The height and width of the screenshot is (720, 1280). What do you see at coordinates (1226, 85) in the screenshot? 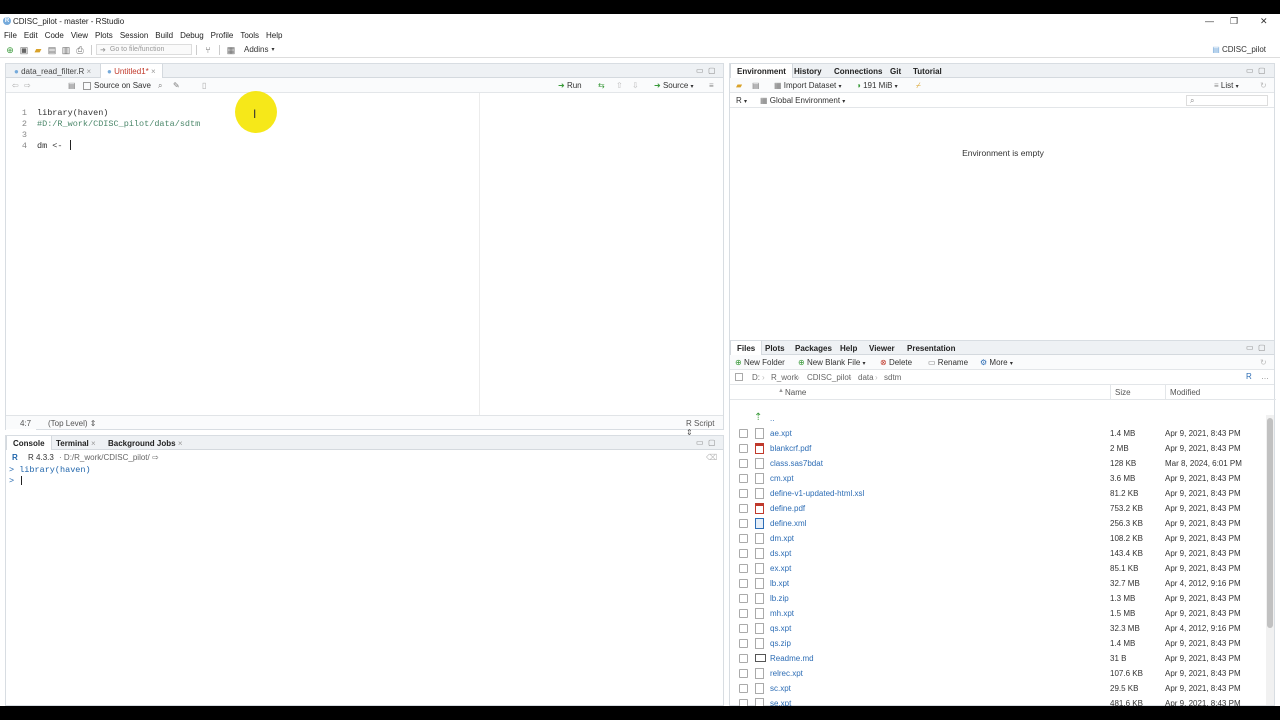
I see `view-mode-menu: ≡ List ▾` at bounding box center [1226, 85].